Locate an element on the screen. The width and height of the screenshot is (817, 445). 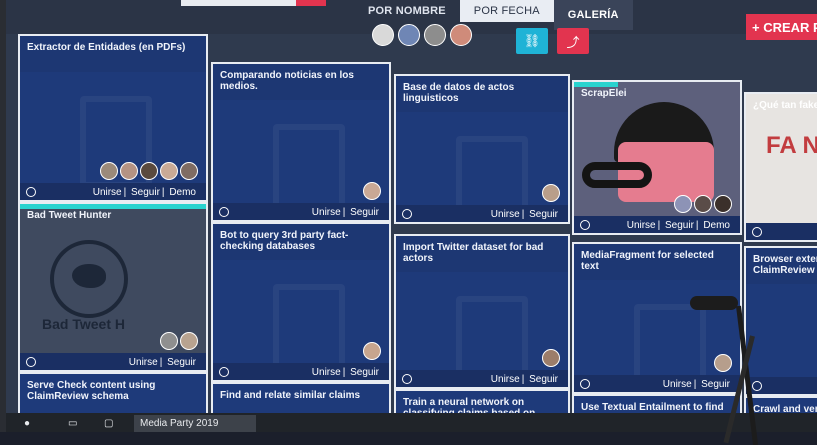
twitter-bird-icon is located at coordinates (89, 276).